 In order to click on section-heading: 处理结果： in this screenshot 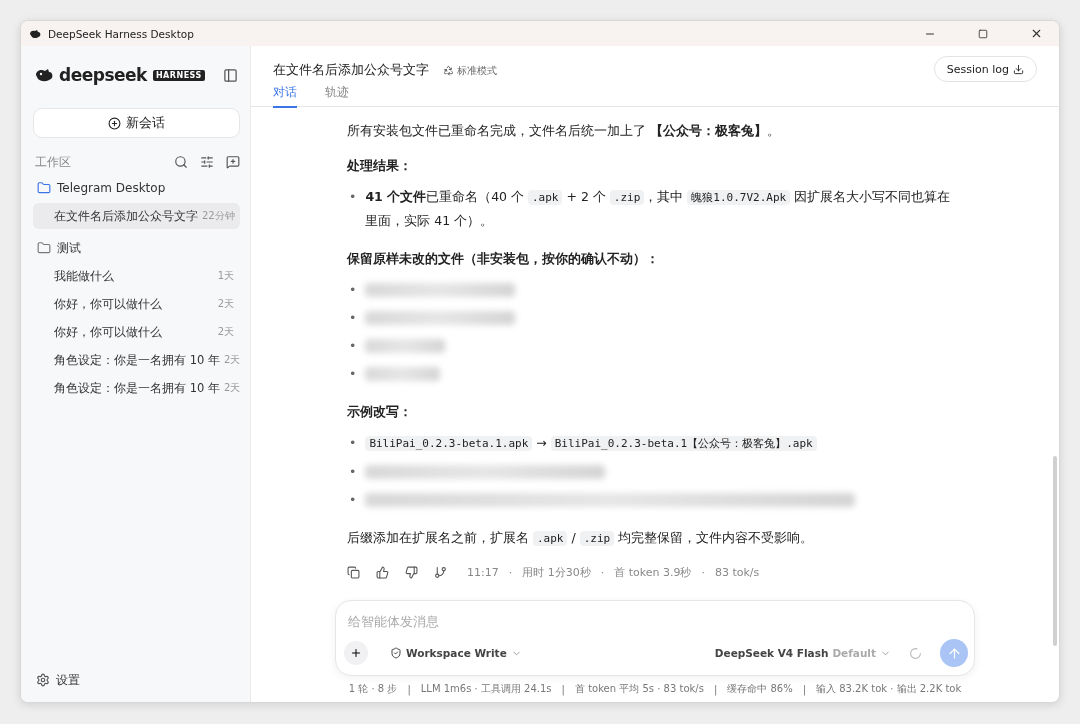, I will do `click(380, 166)`.